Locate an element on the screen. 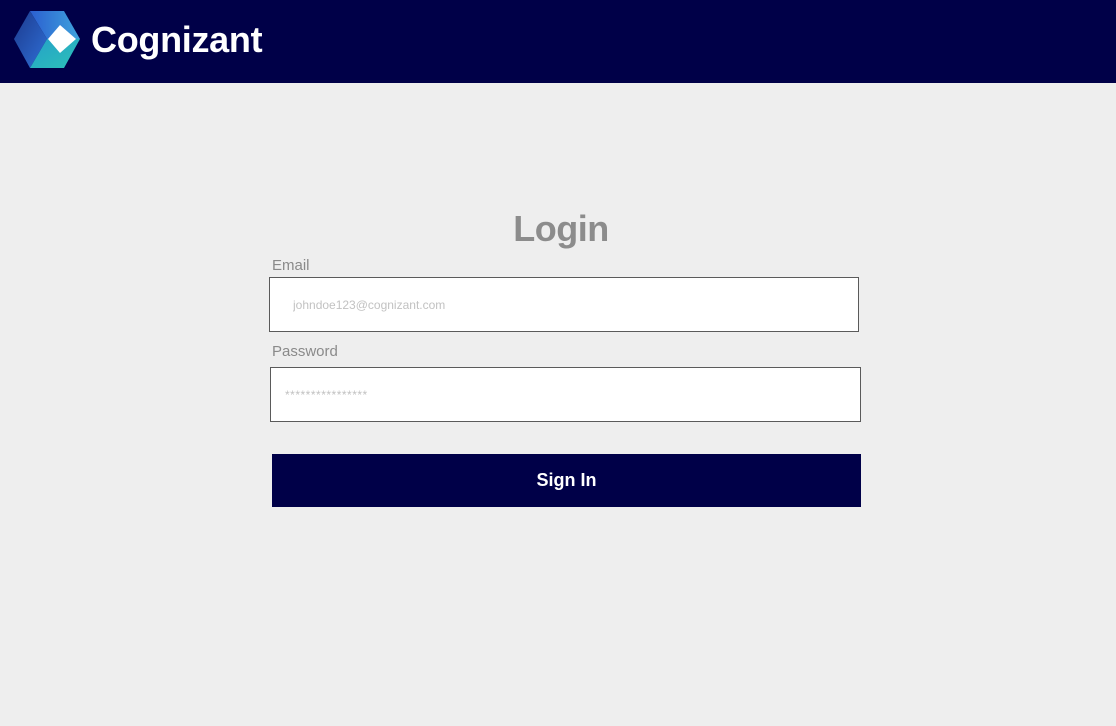 Image resolution: width=1116 pixels, height=726 pixels. top-navigation-bar: Cognizant is located at coordinates (558, 41).